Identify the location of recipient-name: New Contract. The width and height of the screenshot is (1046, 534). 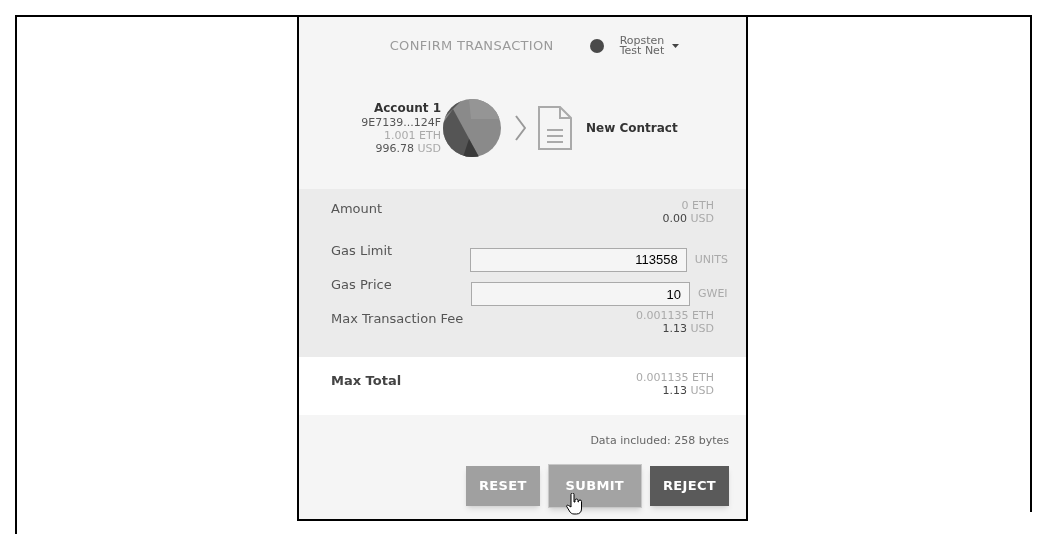
(632, 128).